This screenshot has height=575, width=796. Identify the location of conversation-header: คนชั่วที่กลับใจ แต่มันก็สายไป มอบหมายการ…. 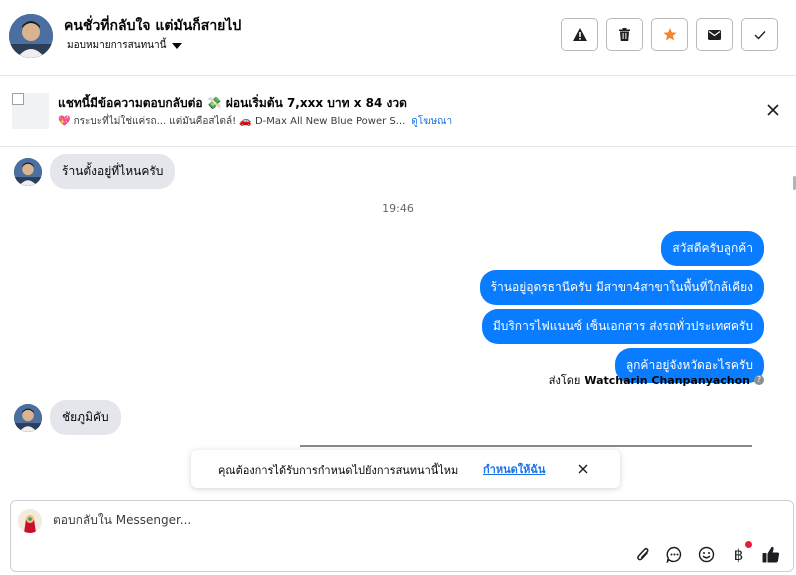
(398, 38).